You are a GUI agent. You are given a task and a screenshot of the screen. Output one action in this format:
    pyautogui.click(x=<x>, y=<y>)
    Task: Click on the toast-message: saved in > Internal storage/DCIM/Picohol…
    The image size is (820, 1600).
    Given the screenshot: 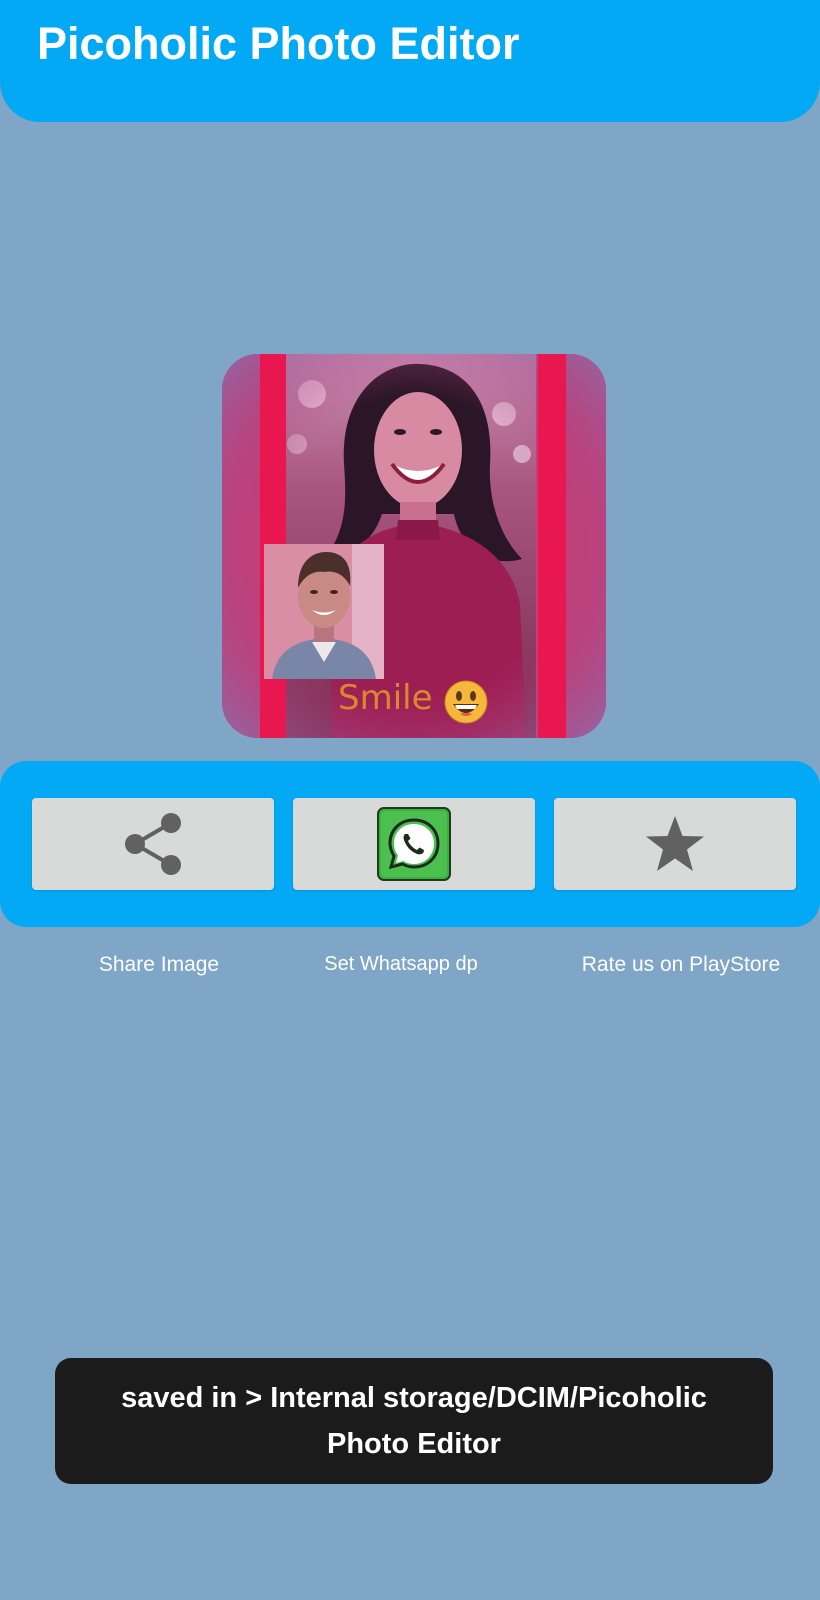 What is the action you would take?
    pyautogui.click(x=414, y=1421)
    